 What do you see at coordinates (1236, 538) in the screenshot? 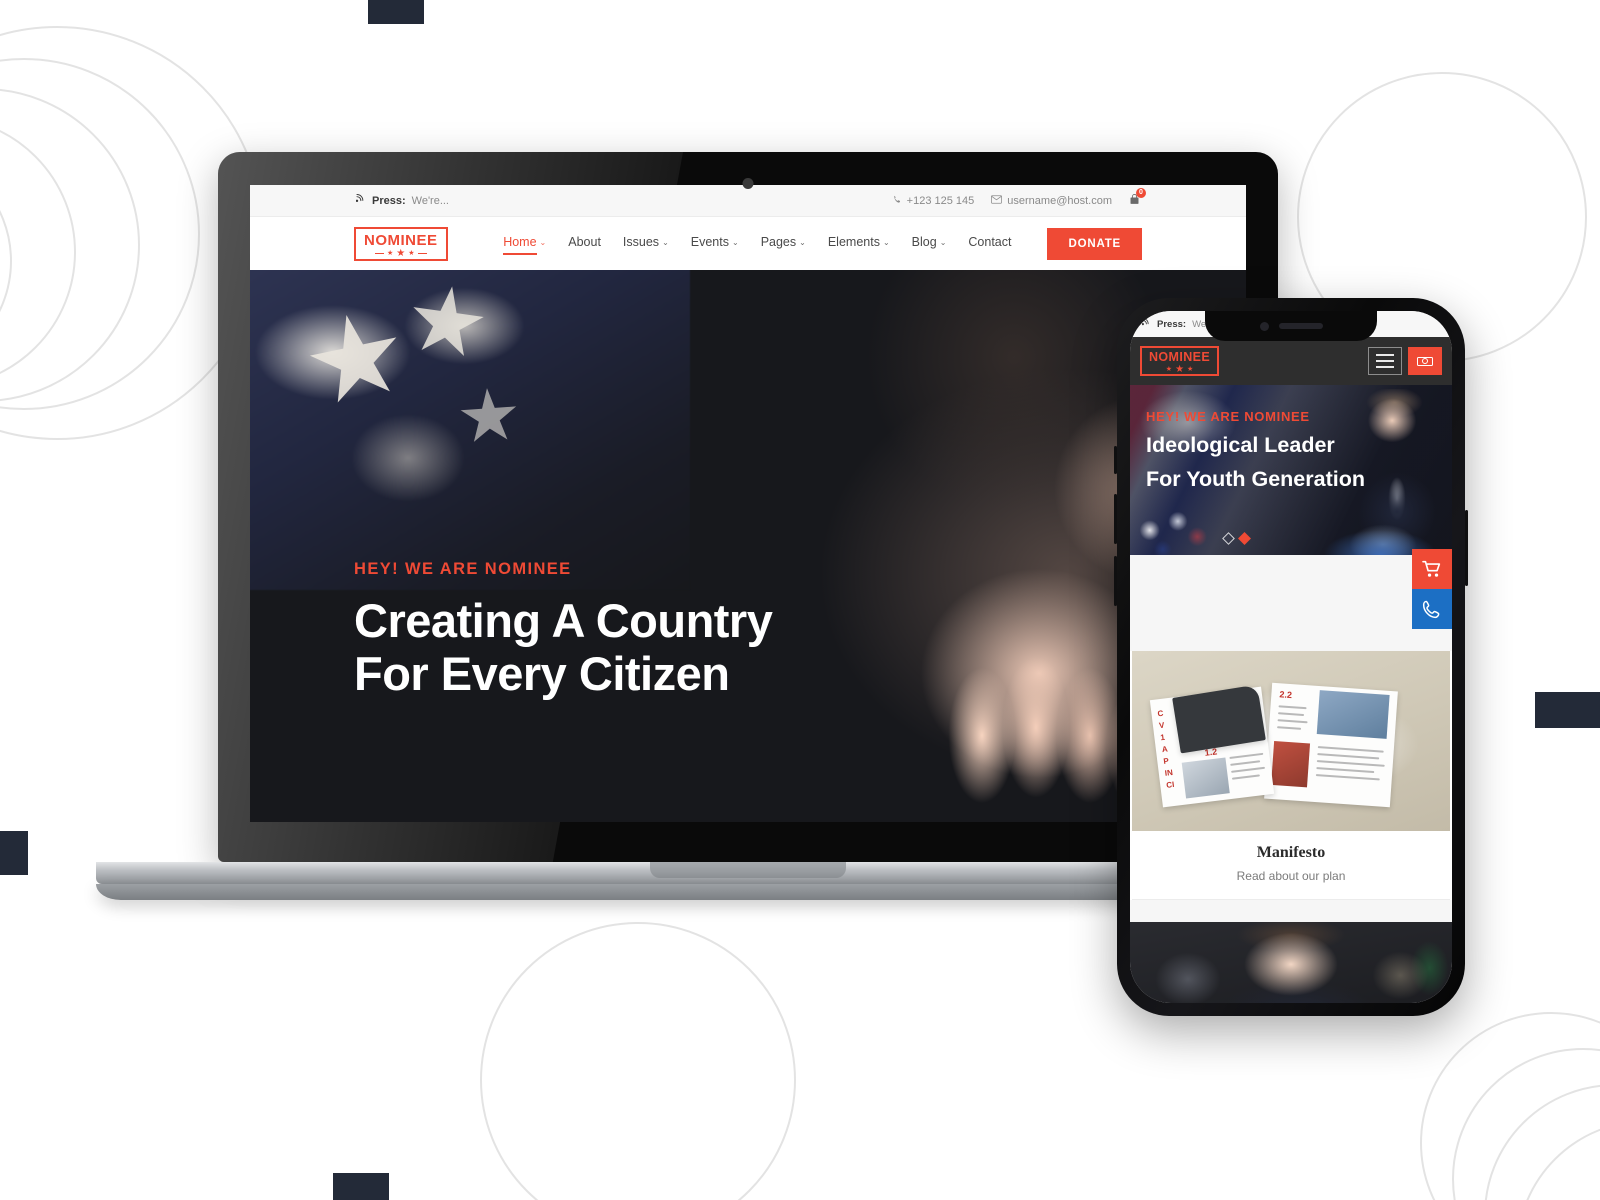
I see `mobile-hero-slider-dots` at bounding box center [1236, 538].